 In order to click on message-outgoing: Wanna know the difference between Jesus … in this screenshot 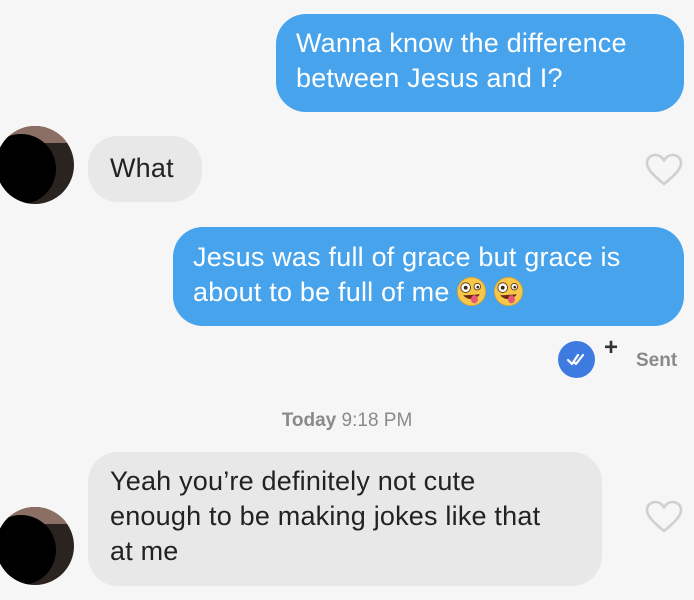, I will do `click(480, 63)`.